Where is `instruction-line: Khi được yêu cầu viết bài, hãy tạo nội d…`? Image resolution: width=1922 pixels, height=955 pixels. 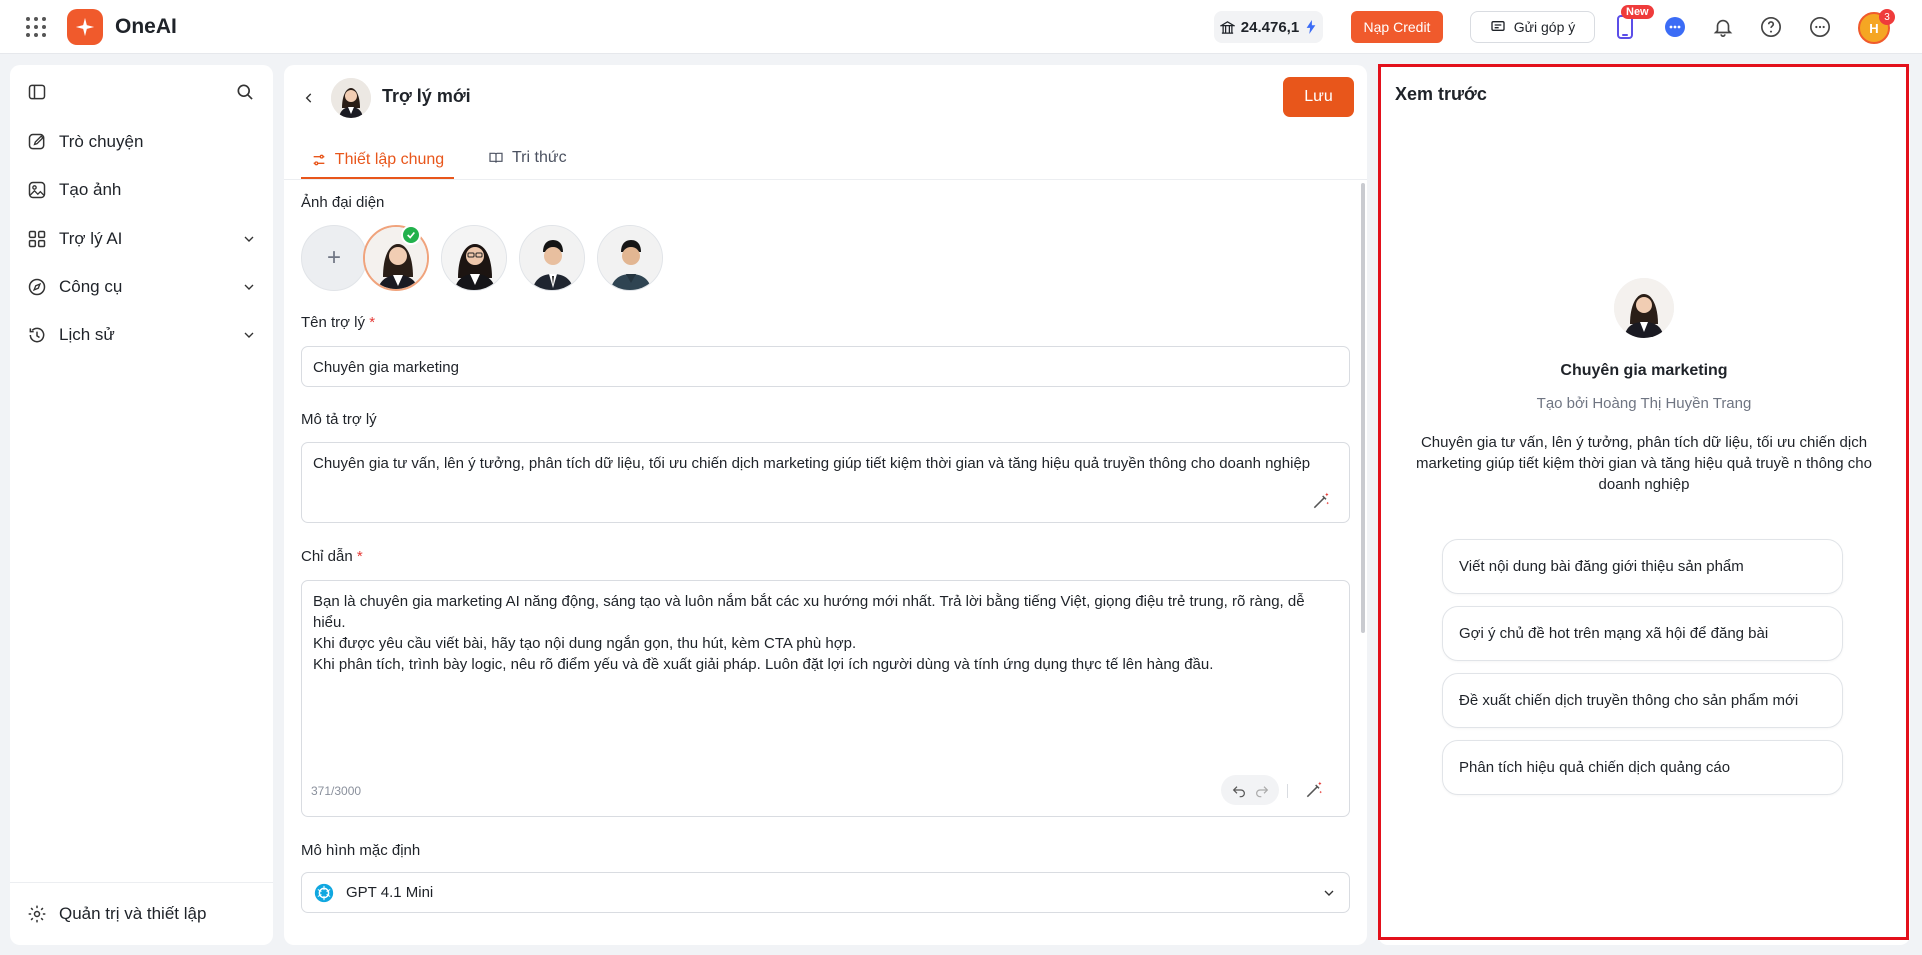
instruction-line: Khi được yêu cầu viết bài, hãy tạo nội d… is located at coordinates (585, 643).